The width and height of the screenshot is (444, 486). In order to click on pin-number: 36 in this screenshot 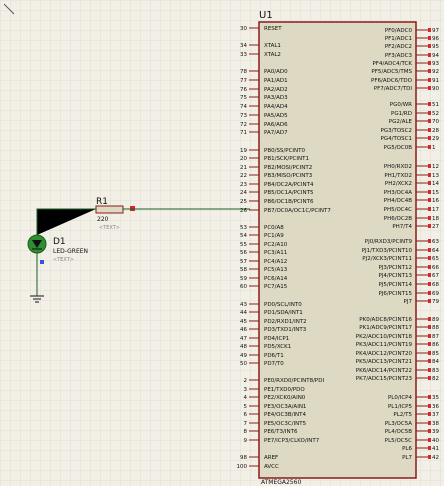, I will do `click(435, 407)`.